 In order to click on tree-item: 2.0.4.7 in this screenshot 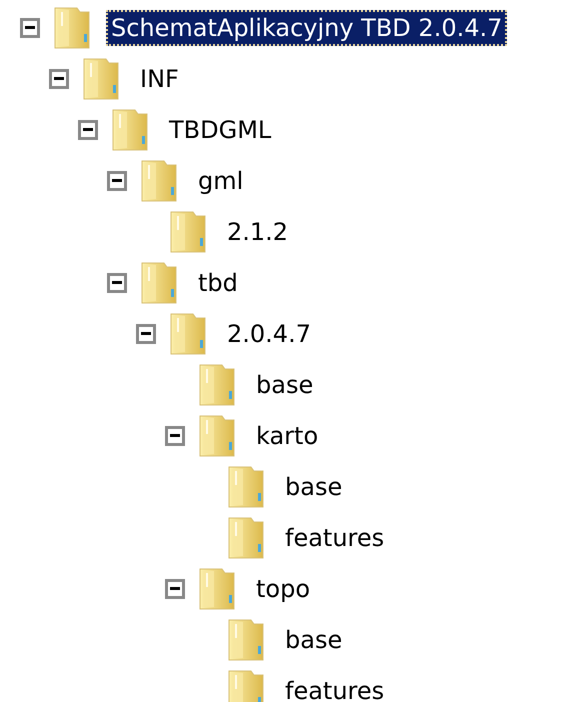, I will do `click(269, 334)`.